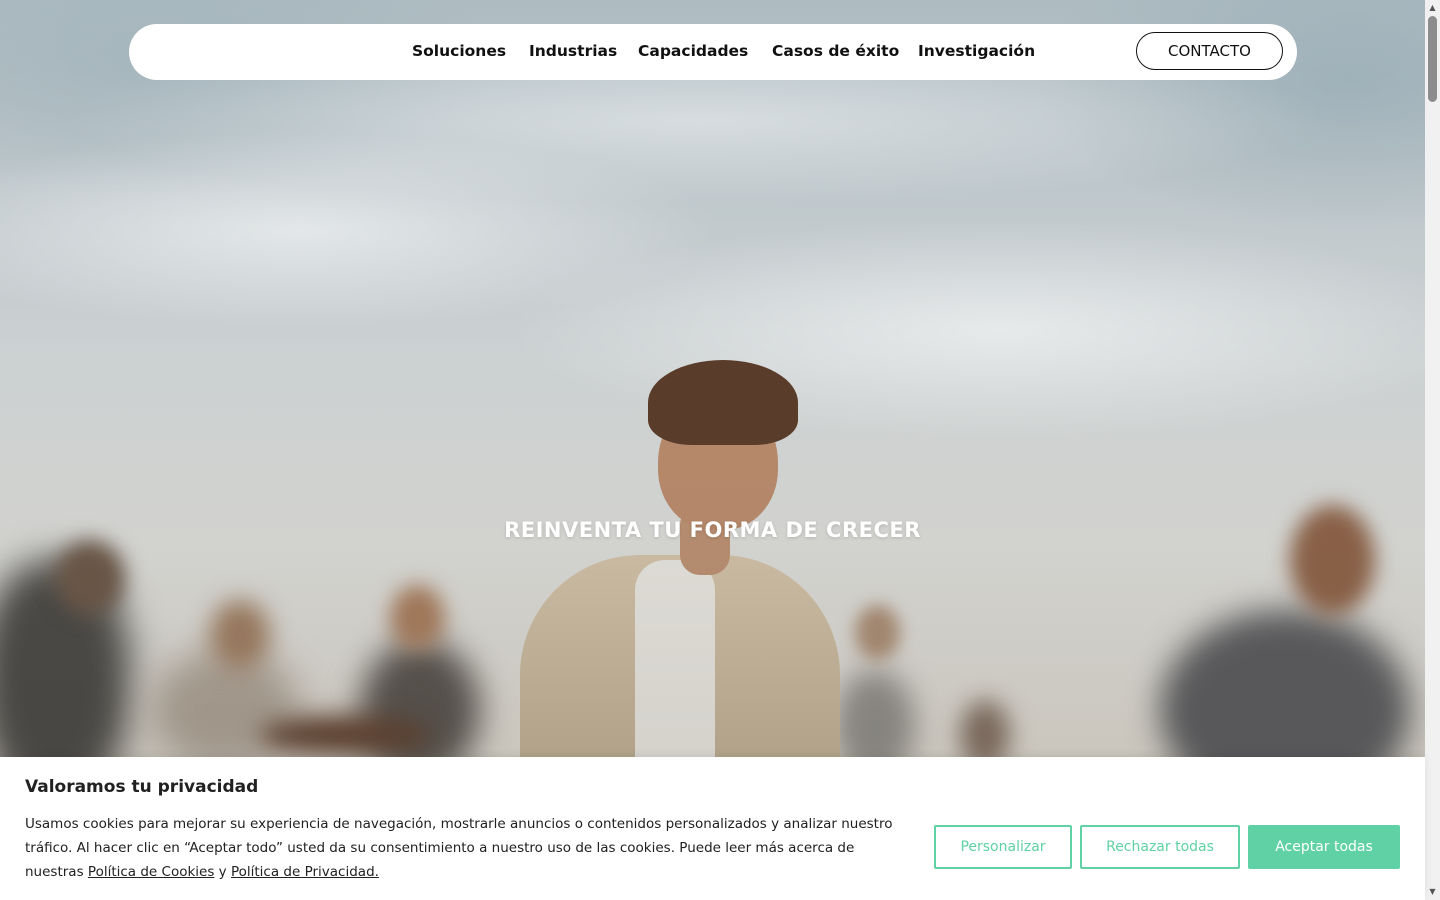 The height and width of the screenshot is (900, 1440). I want to click on reject-all-cookies-button: Rechazar todas, so click(1160, 847).